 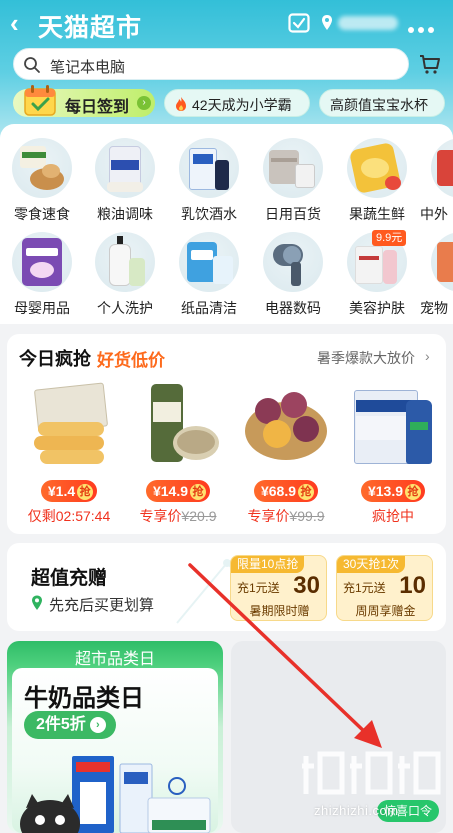 What do you see at coordinates (389, 238) in the screenshot?
I see `price-badge: 9.9元` at bounding box center [389, 238].